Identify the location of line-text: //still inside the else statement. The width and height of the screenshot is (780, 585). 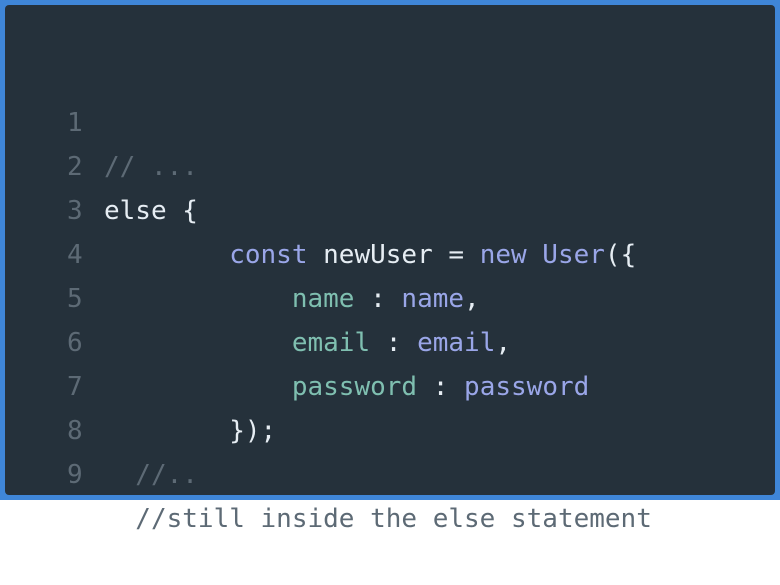
(378, 519).